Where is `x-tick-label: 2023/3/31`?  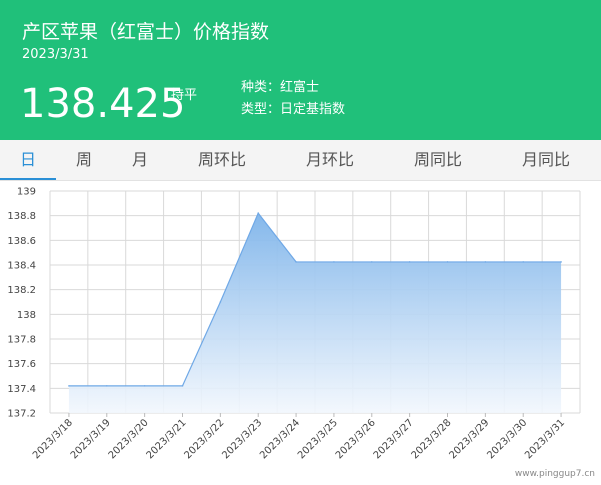 x-tick-label: 2023/3/31 is located at coordinates (545, 439).